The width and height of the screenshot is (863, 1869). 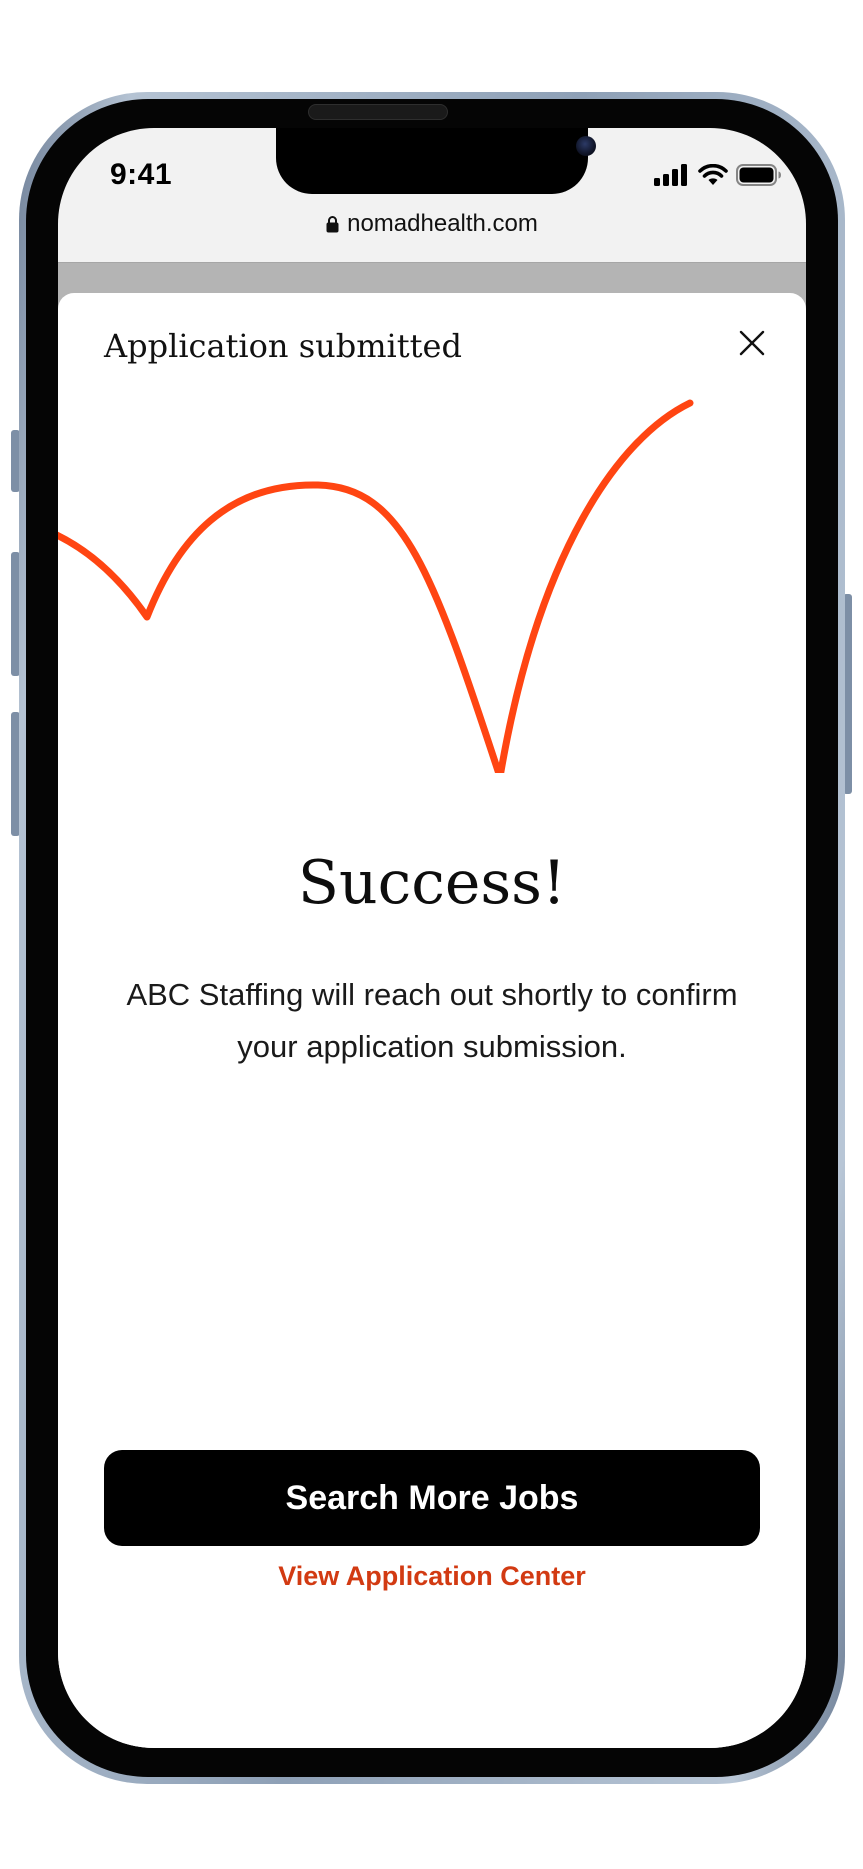 What do you see at coordinates (376, 586) in the screenshot?
I see `bouncing-line-illustration` at bounding box center [376, 586].